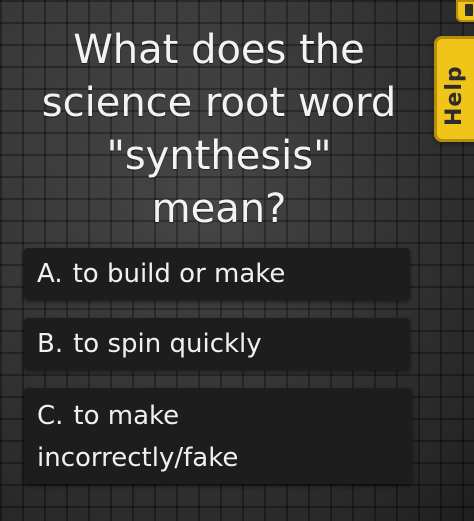 This screenshot has height=521, width=474. What do you see at coordinates (219, 103) in the screenshot?
I see `question-line: science root word` at bounding box center [219, 103].